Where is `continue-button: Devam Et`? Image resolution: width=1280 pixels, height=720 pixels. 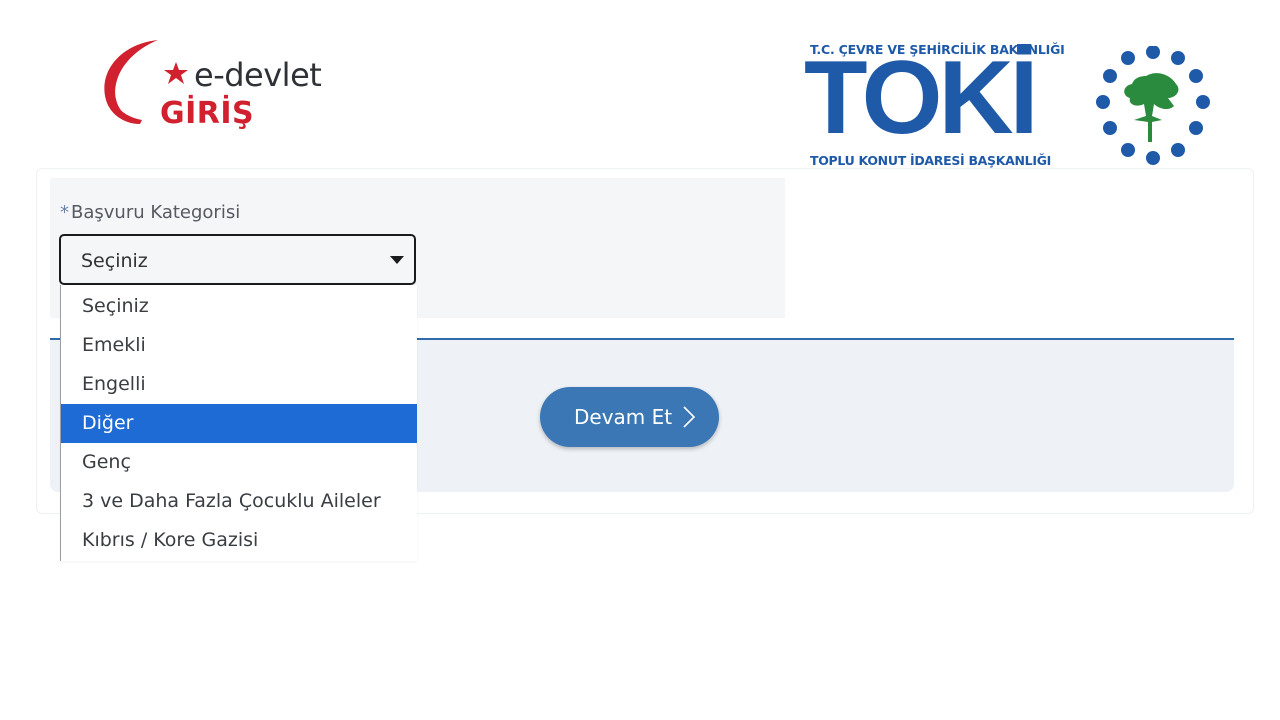
continue-button: Devam Et is located at coordinates (629, 417).